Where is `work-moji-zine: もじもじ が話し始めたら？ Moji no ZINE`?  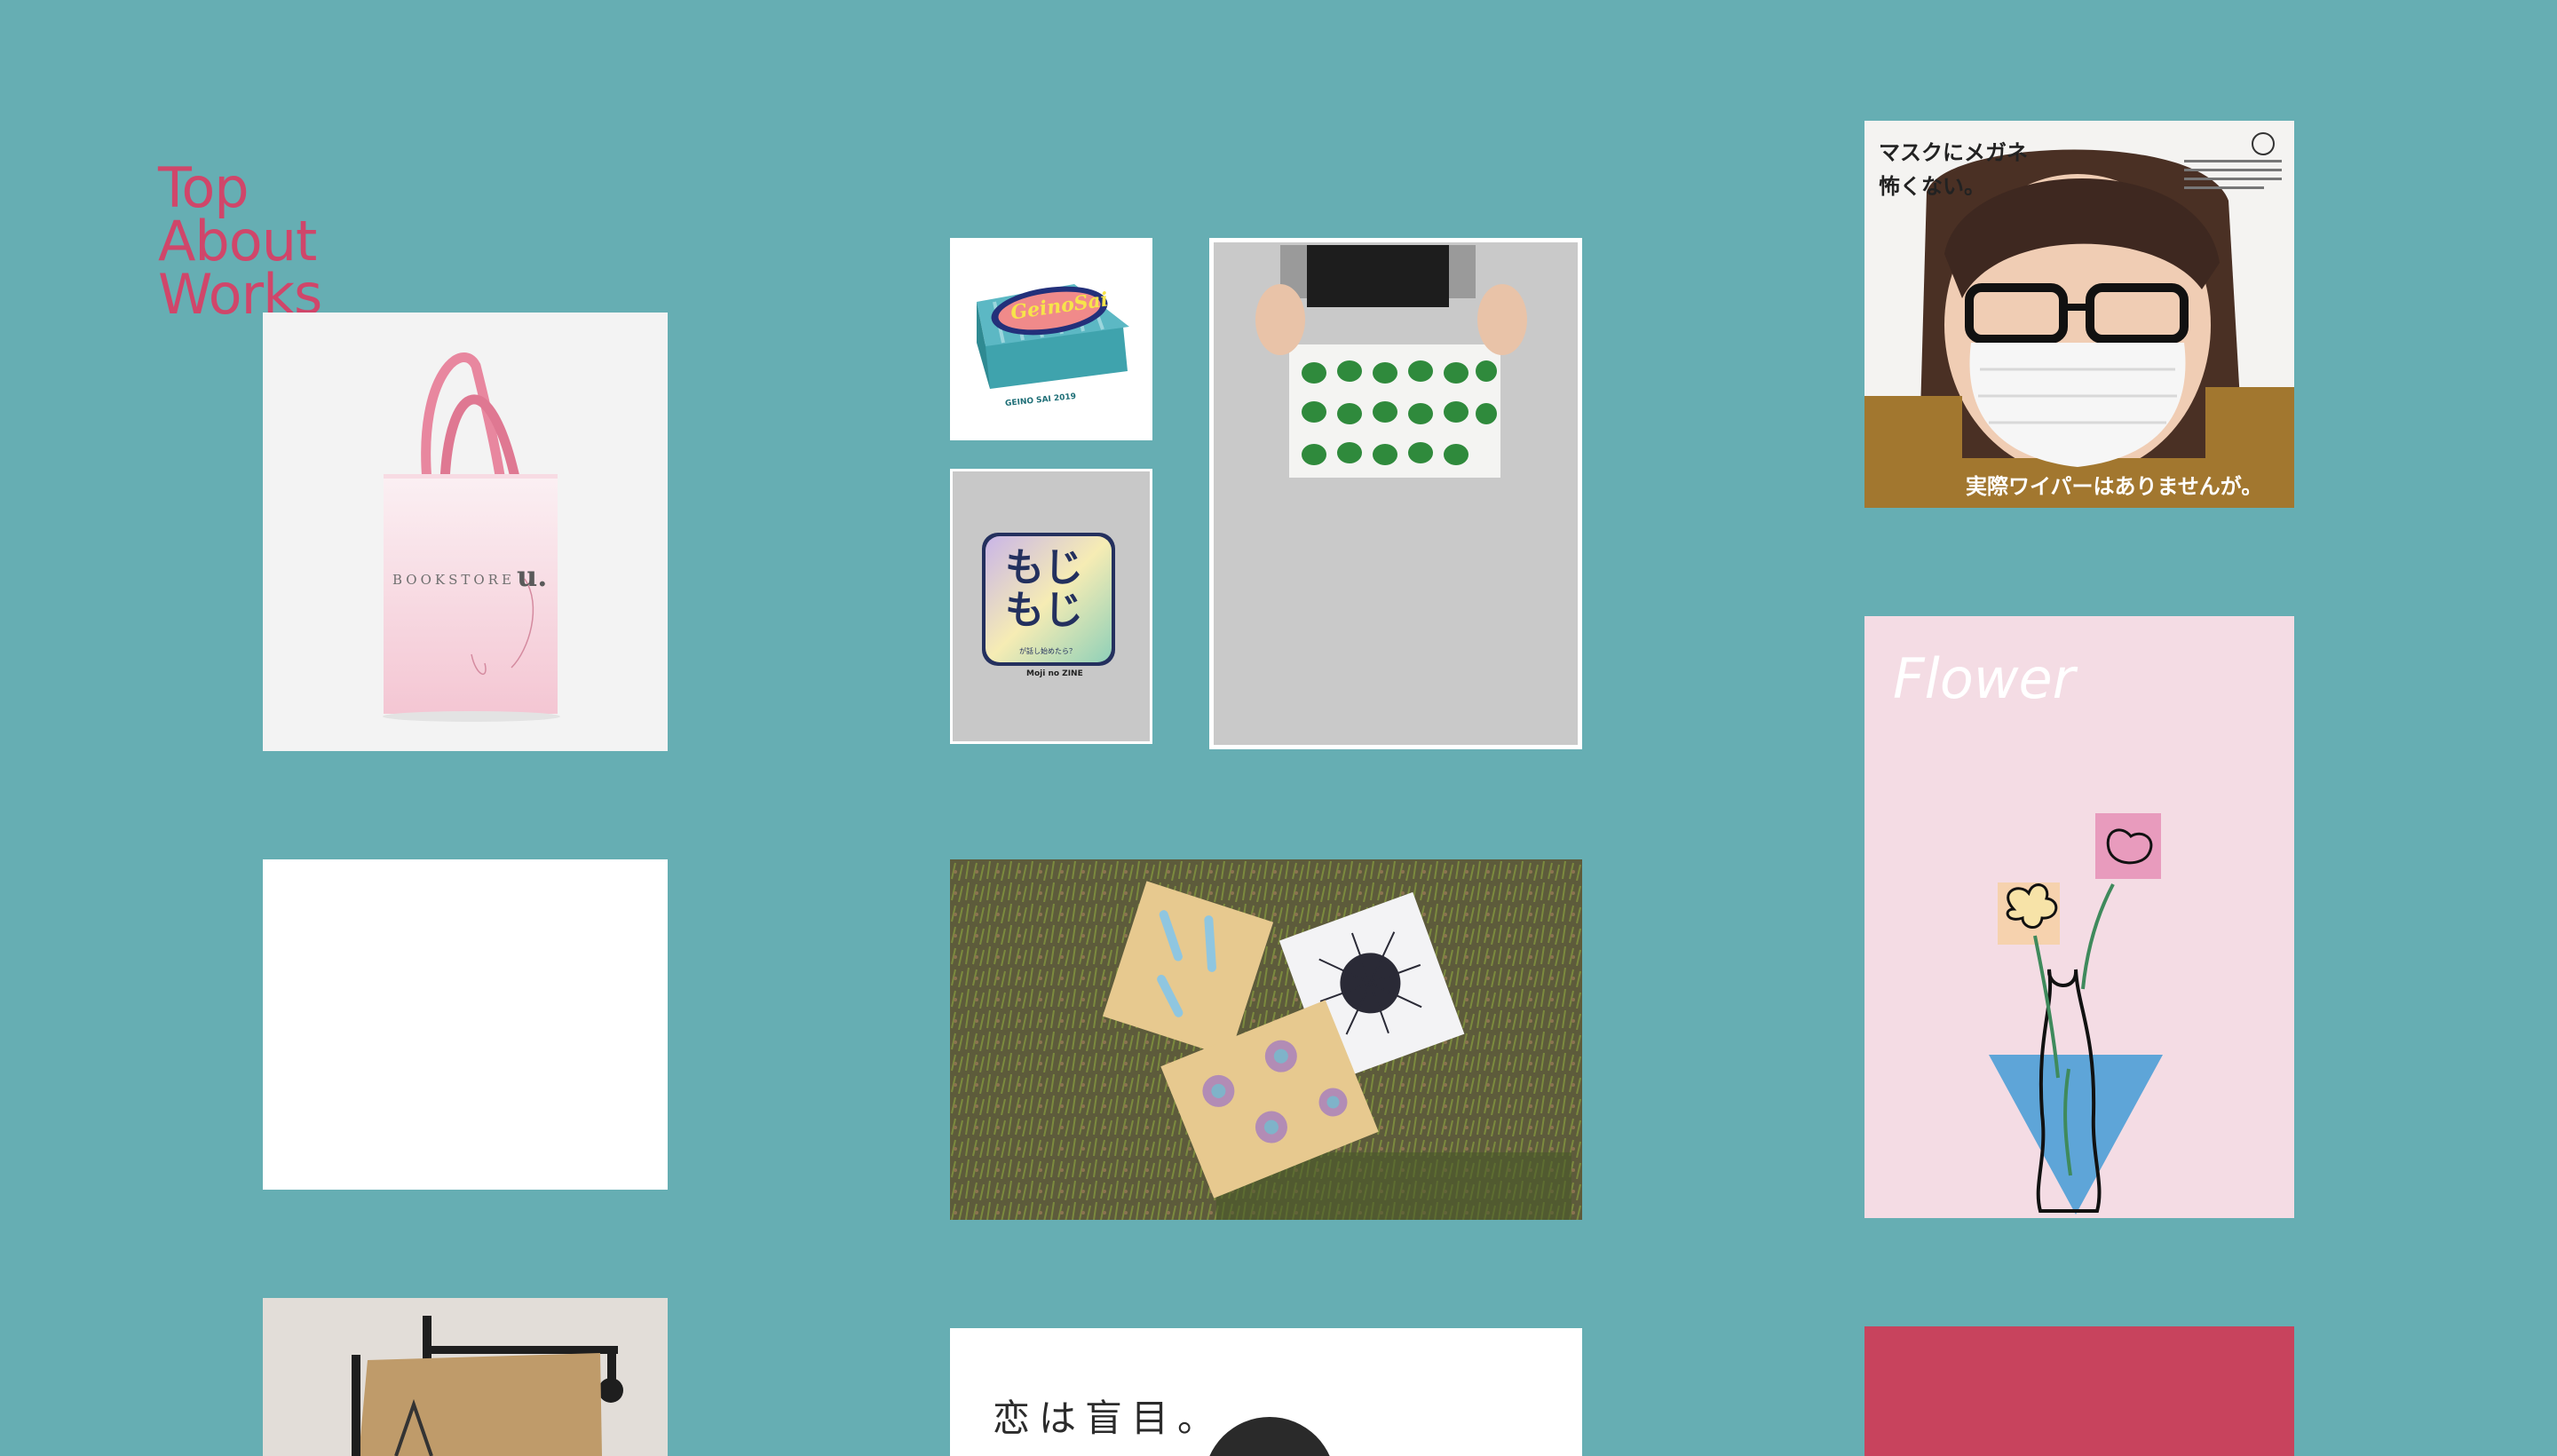 work-moji-zine: もじもじ が話し始めたら？ Moji no ZINE is located at coordinates (1051, 606).